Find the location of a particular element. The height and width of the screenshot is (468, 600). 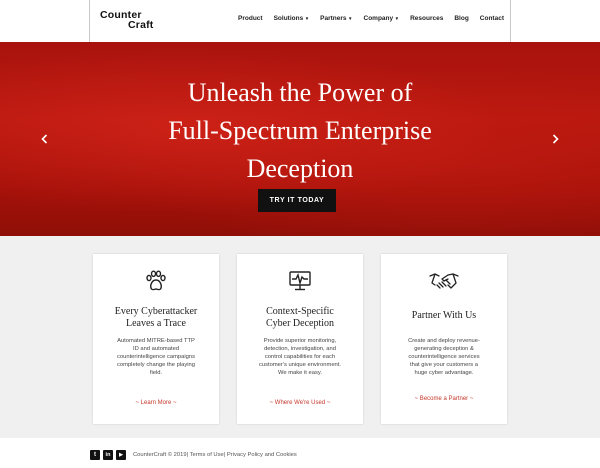

nav-partners: Partners ▼ is located at coordinates (336, 18).